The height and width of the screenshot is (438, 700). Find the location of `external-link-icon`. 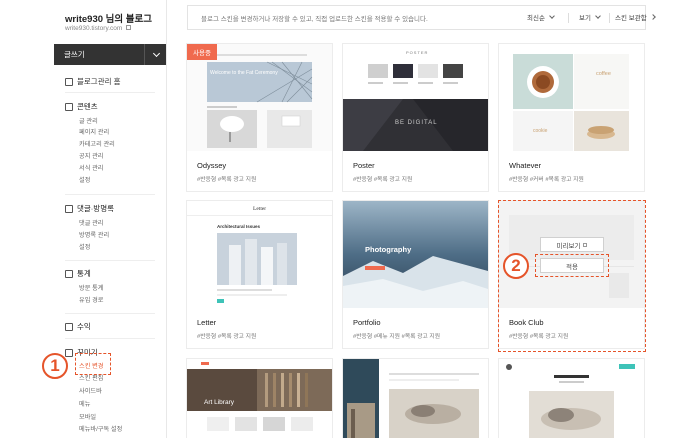

external-link-icon is located at coordinates (129, 27).